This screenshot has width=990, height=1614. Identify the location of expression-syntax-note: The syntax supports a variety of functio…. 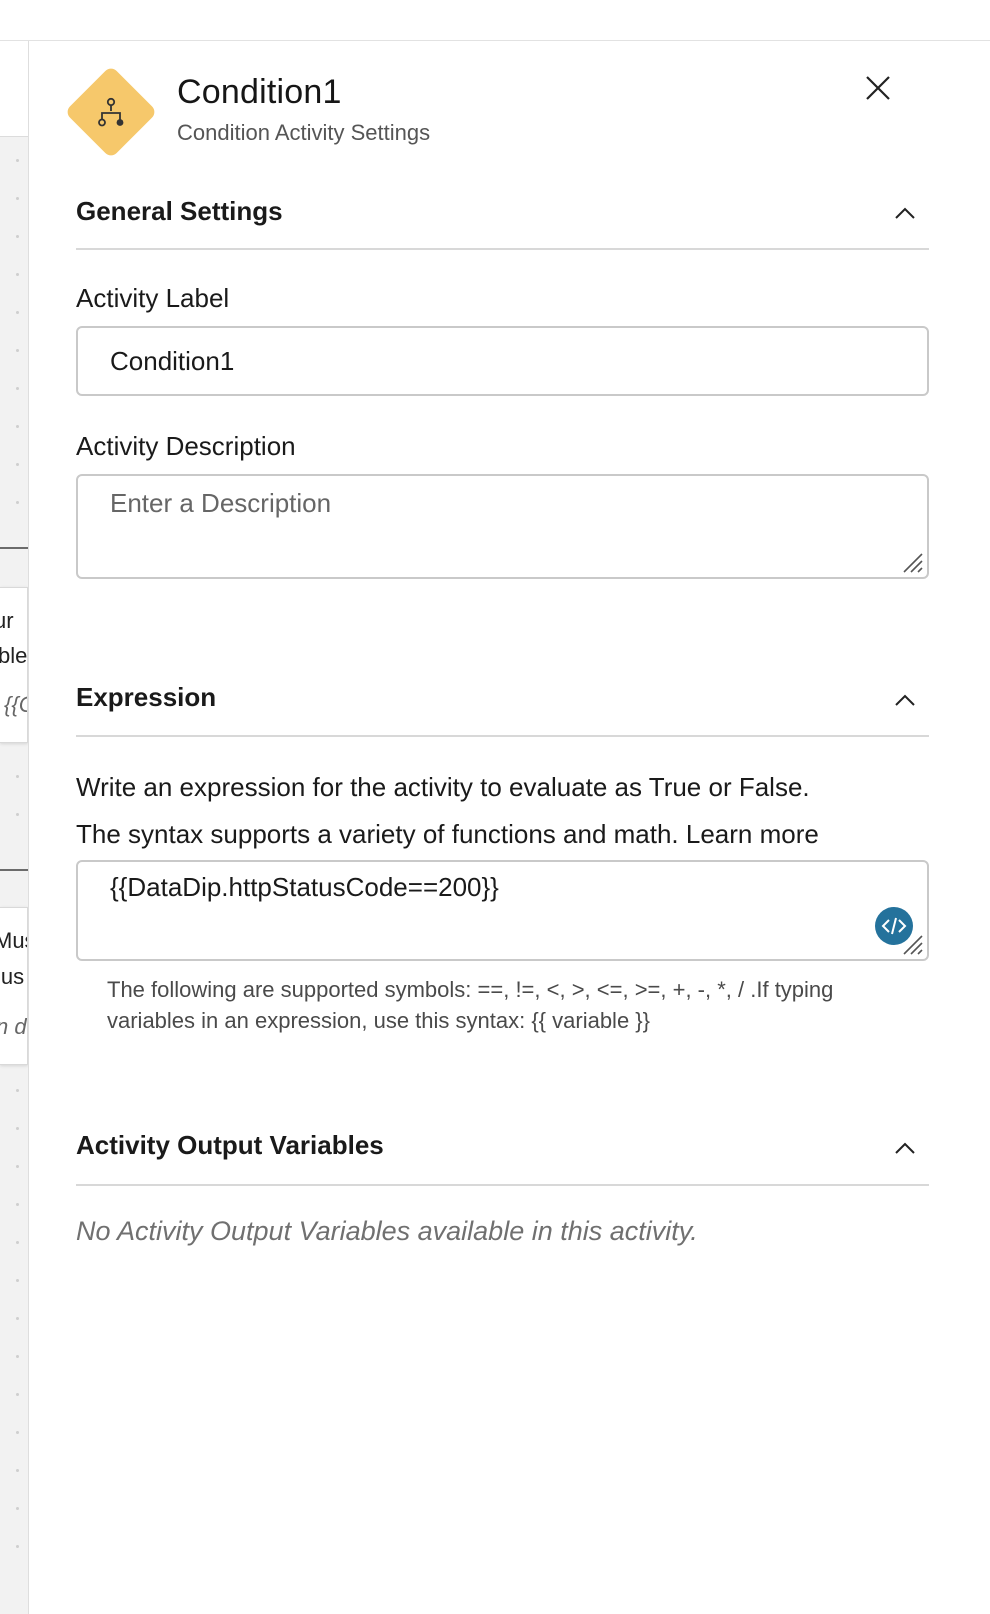
(447, 834).